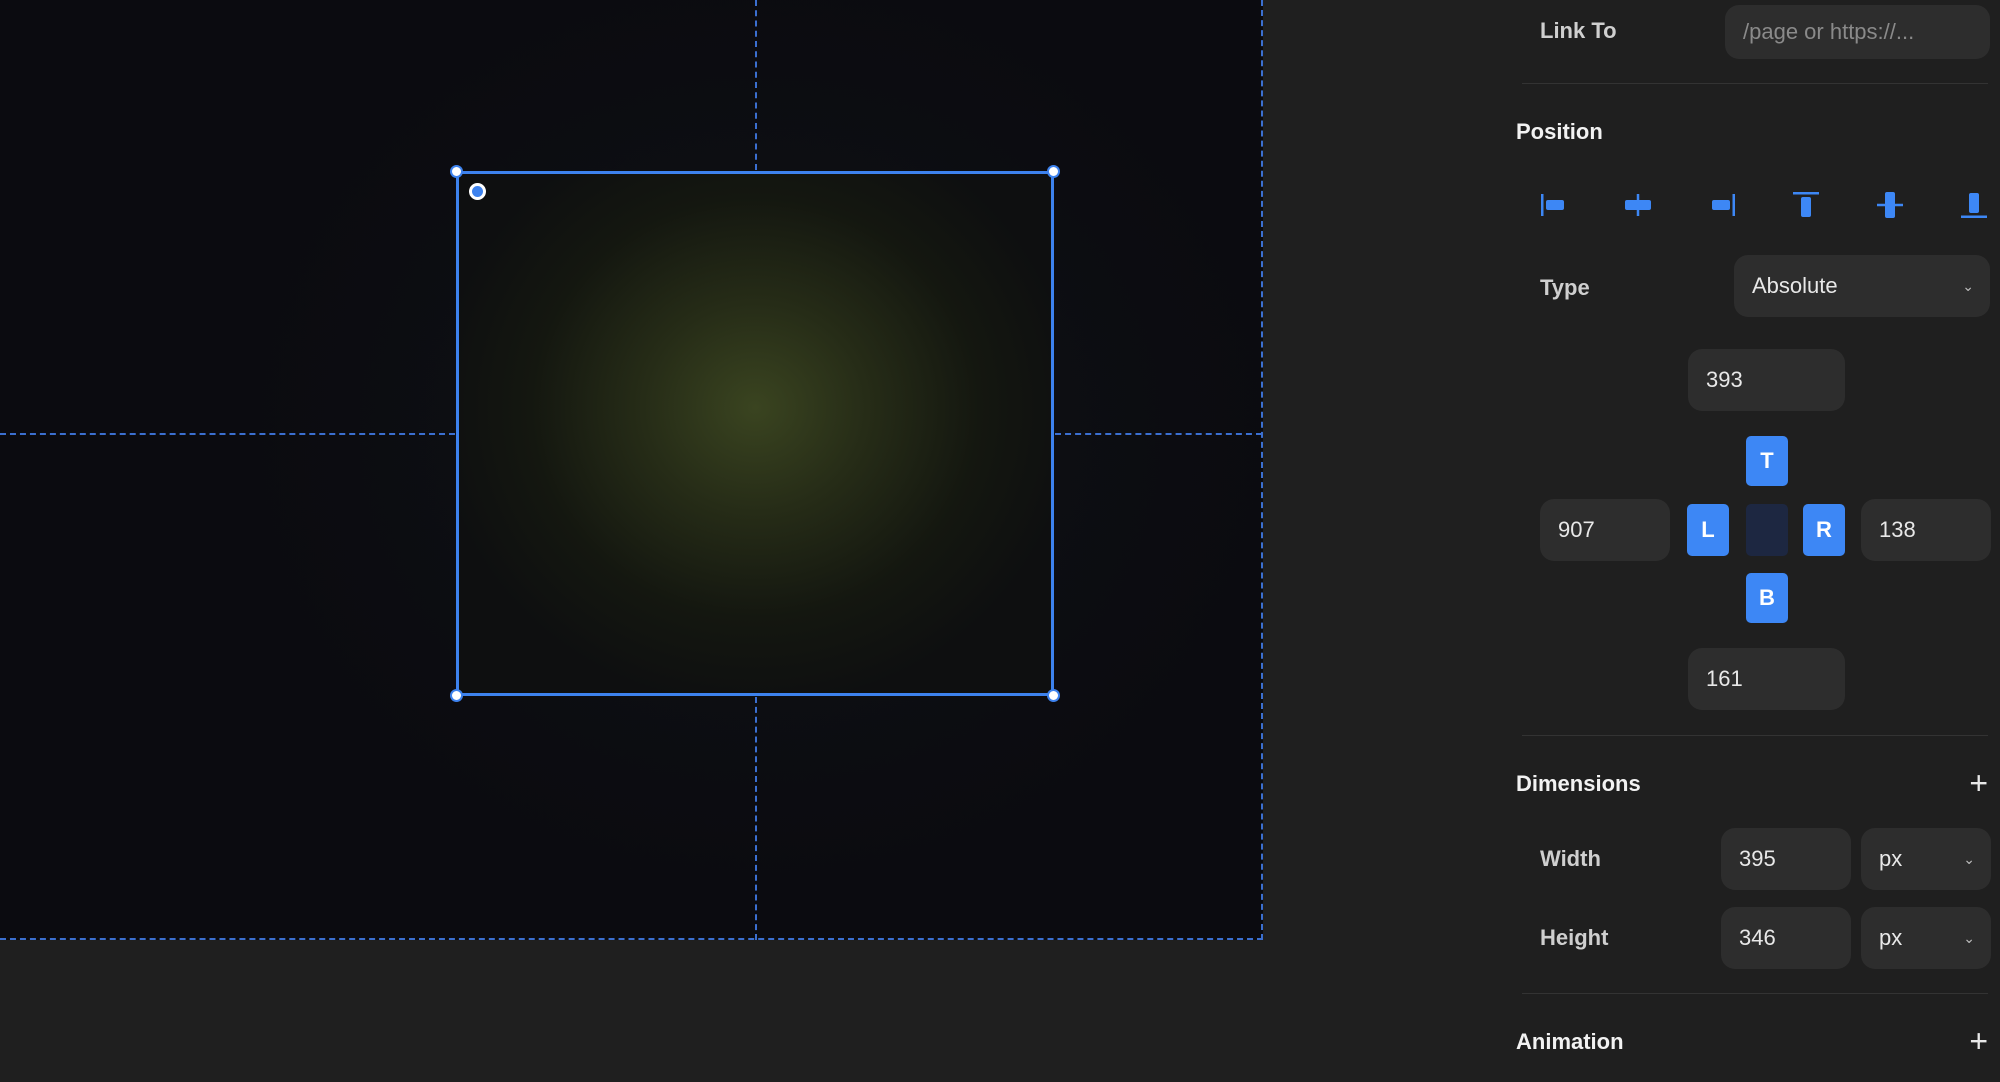 Image resolution: width=2000 pixels, height=1082 pixels. What do you see at coordinates (755, 433) in the screenshot?
I see `selected-element` at bounding box center [755, 433].